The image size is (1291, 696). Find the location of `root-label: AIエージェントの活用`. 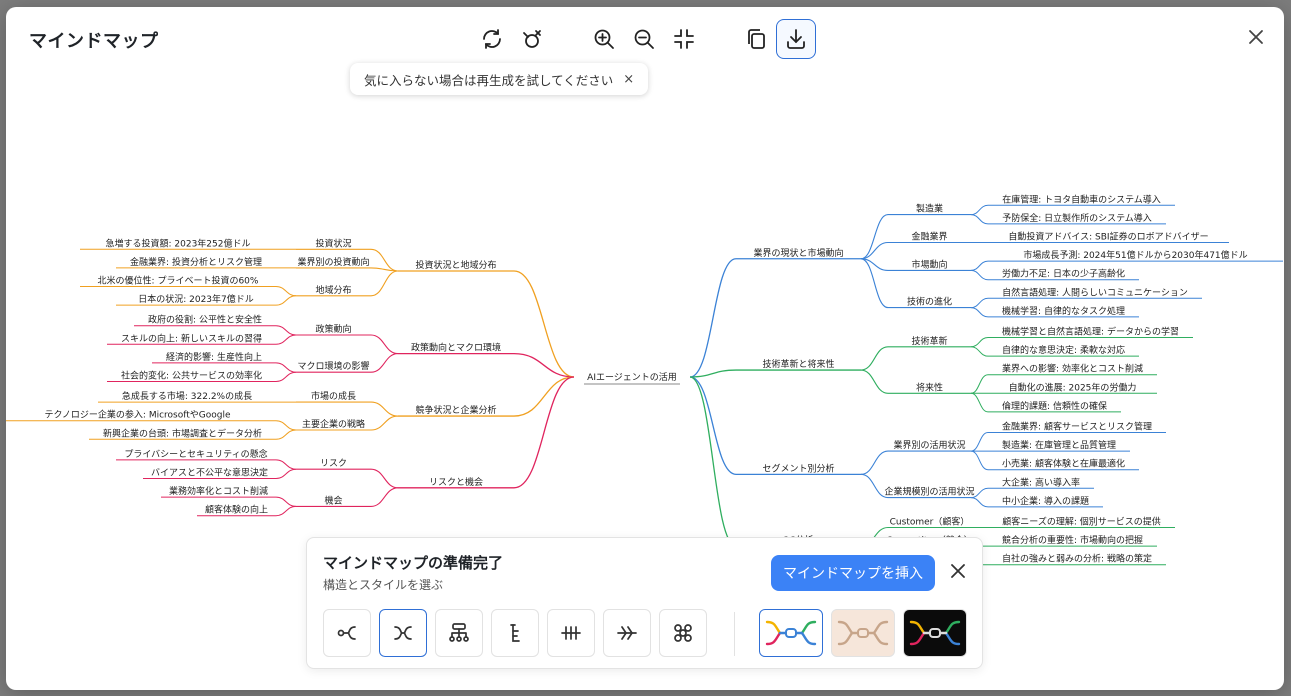

root-label: AIエージェントの活用 is located at coordinates (632, 377).